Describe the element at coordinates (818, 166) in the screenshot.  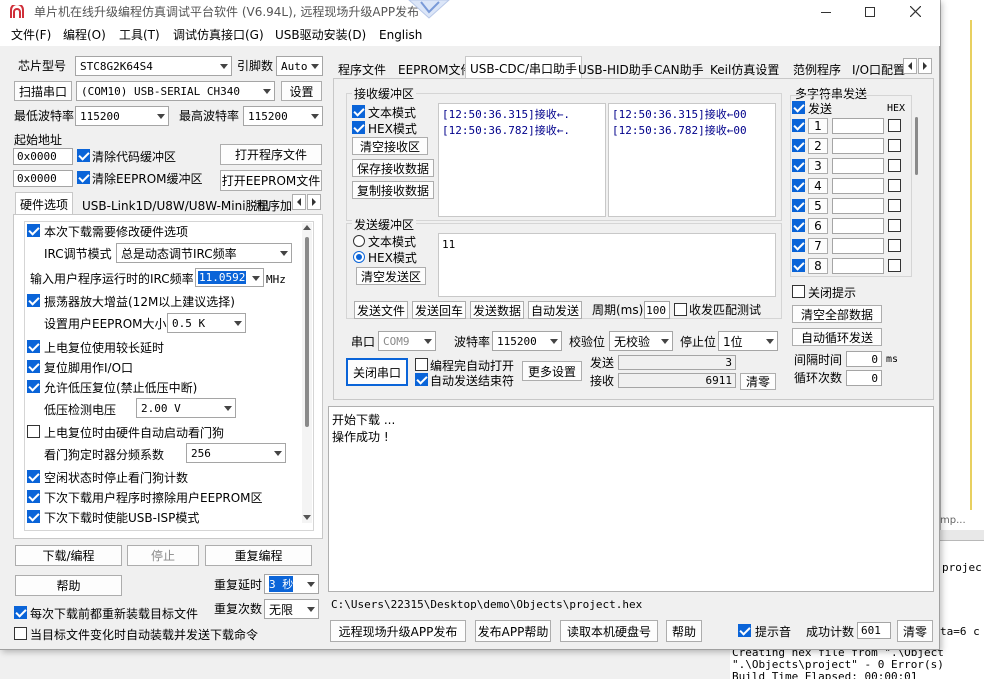
I see `multi-row-send-button: 3` at that location.